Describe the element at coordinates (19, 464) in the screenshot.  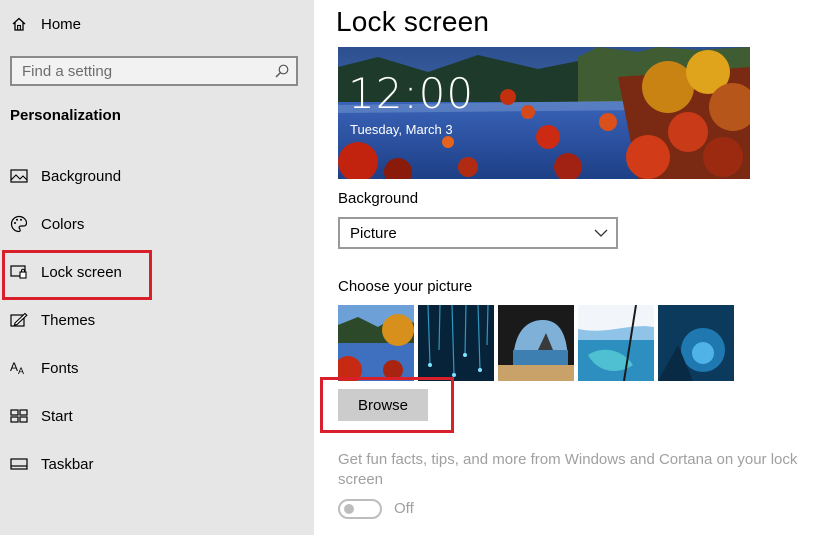
I see `taskbar-icon` at that location.